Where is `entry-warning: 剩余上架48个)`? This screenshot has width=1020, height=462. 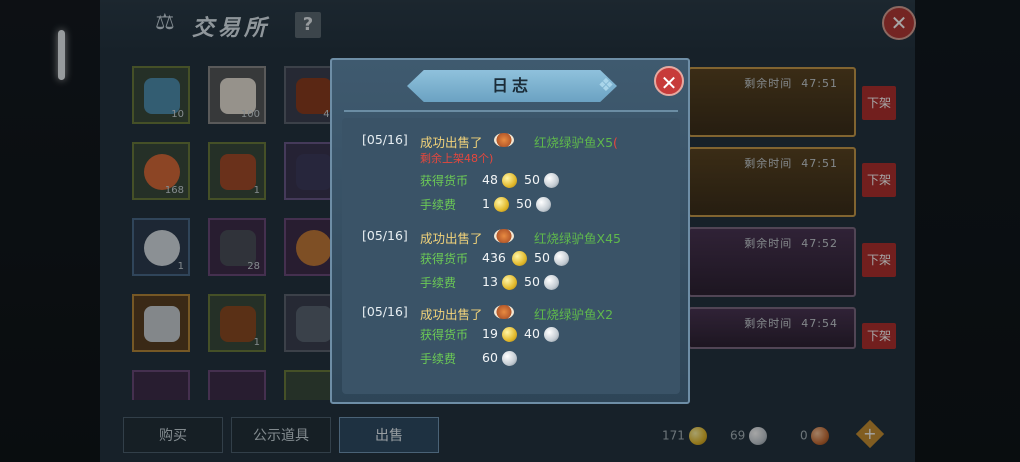 entry-warning: 剩余上架48个) is located at coordinates (457, 158).